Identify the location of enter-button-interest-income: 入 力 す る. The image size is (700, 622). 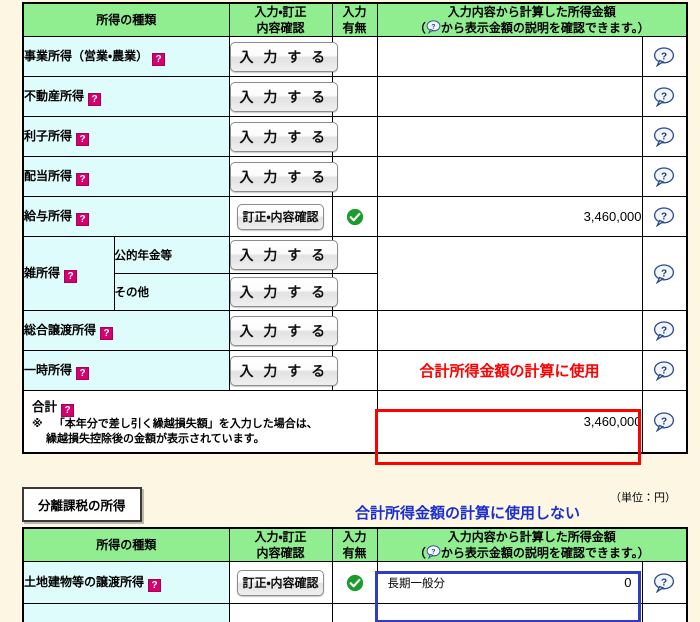
(284, 136).